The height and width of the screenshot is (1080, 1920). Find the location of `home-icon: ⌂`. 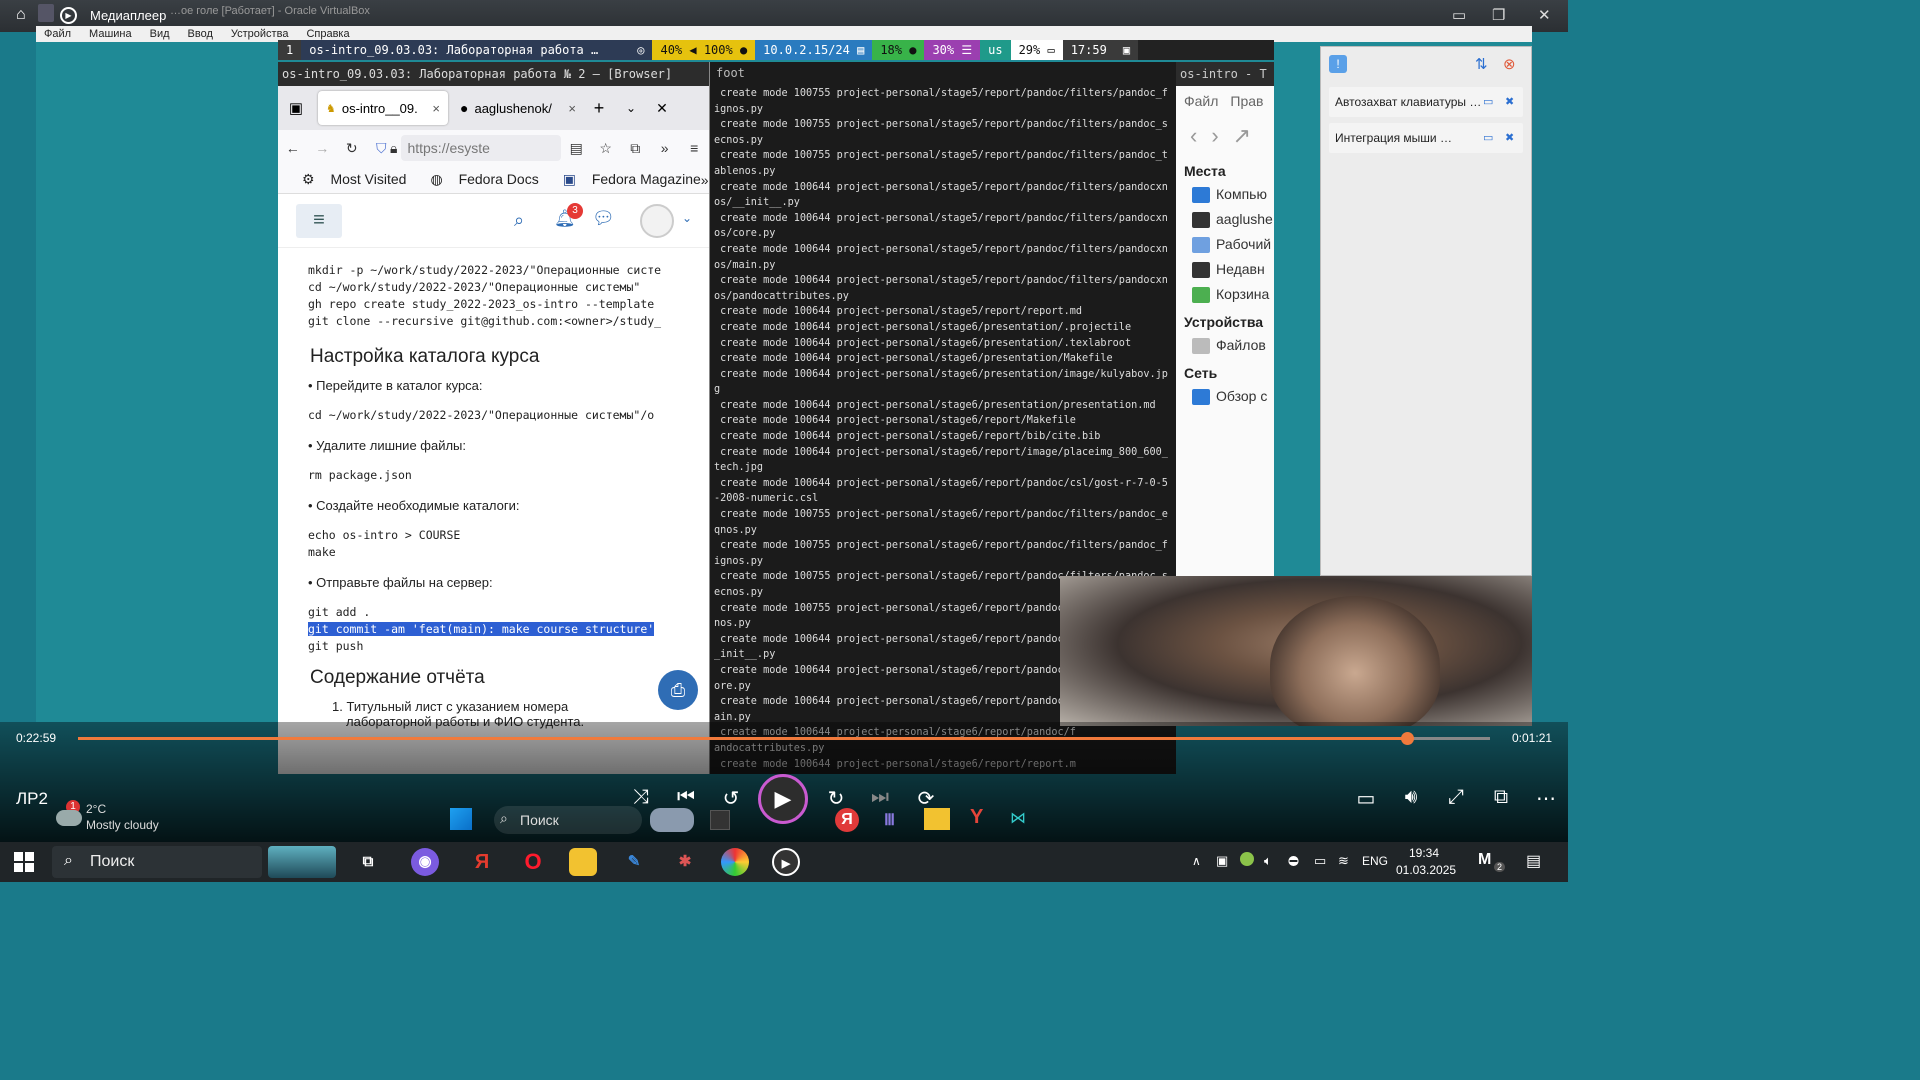

home-icon: ⌂ is located at coordinates (21, 15).